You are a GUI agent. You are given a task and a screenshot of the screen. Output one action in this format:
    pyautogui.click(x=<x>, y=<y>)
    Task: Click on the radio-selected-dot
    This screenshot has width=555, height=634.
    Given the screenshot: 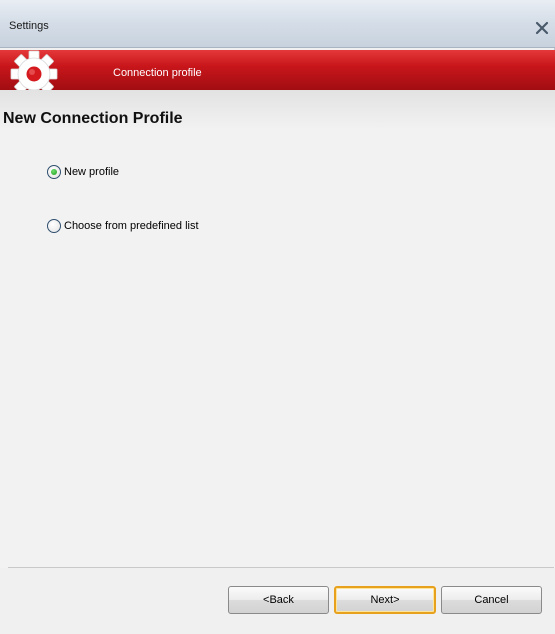 What is the action you would take?
    pyautogui.click(x=54, y=172)
    